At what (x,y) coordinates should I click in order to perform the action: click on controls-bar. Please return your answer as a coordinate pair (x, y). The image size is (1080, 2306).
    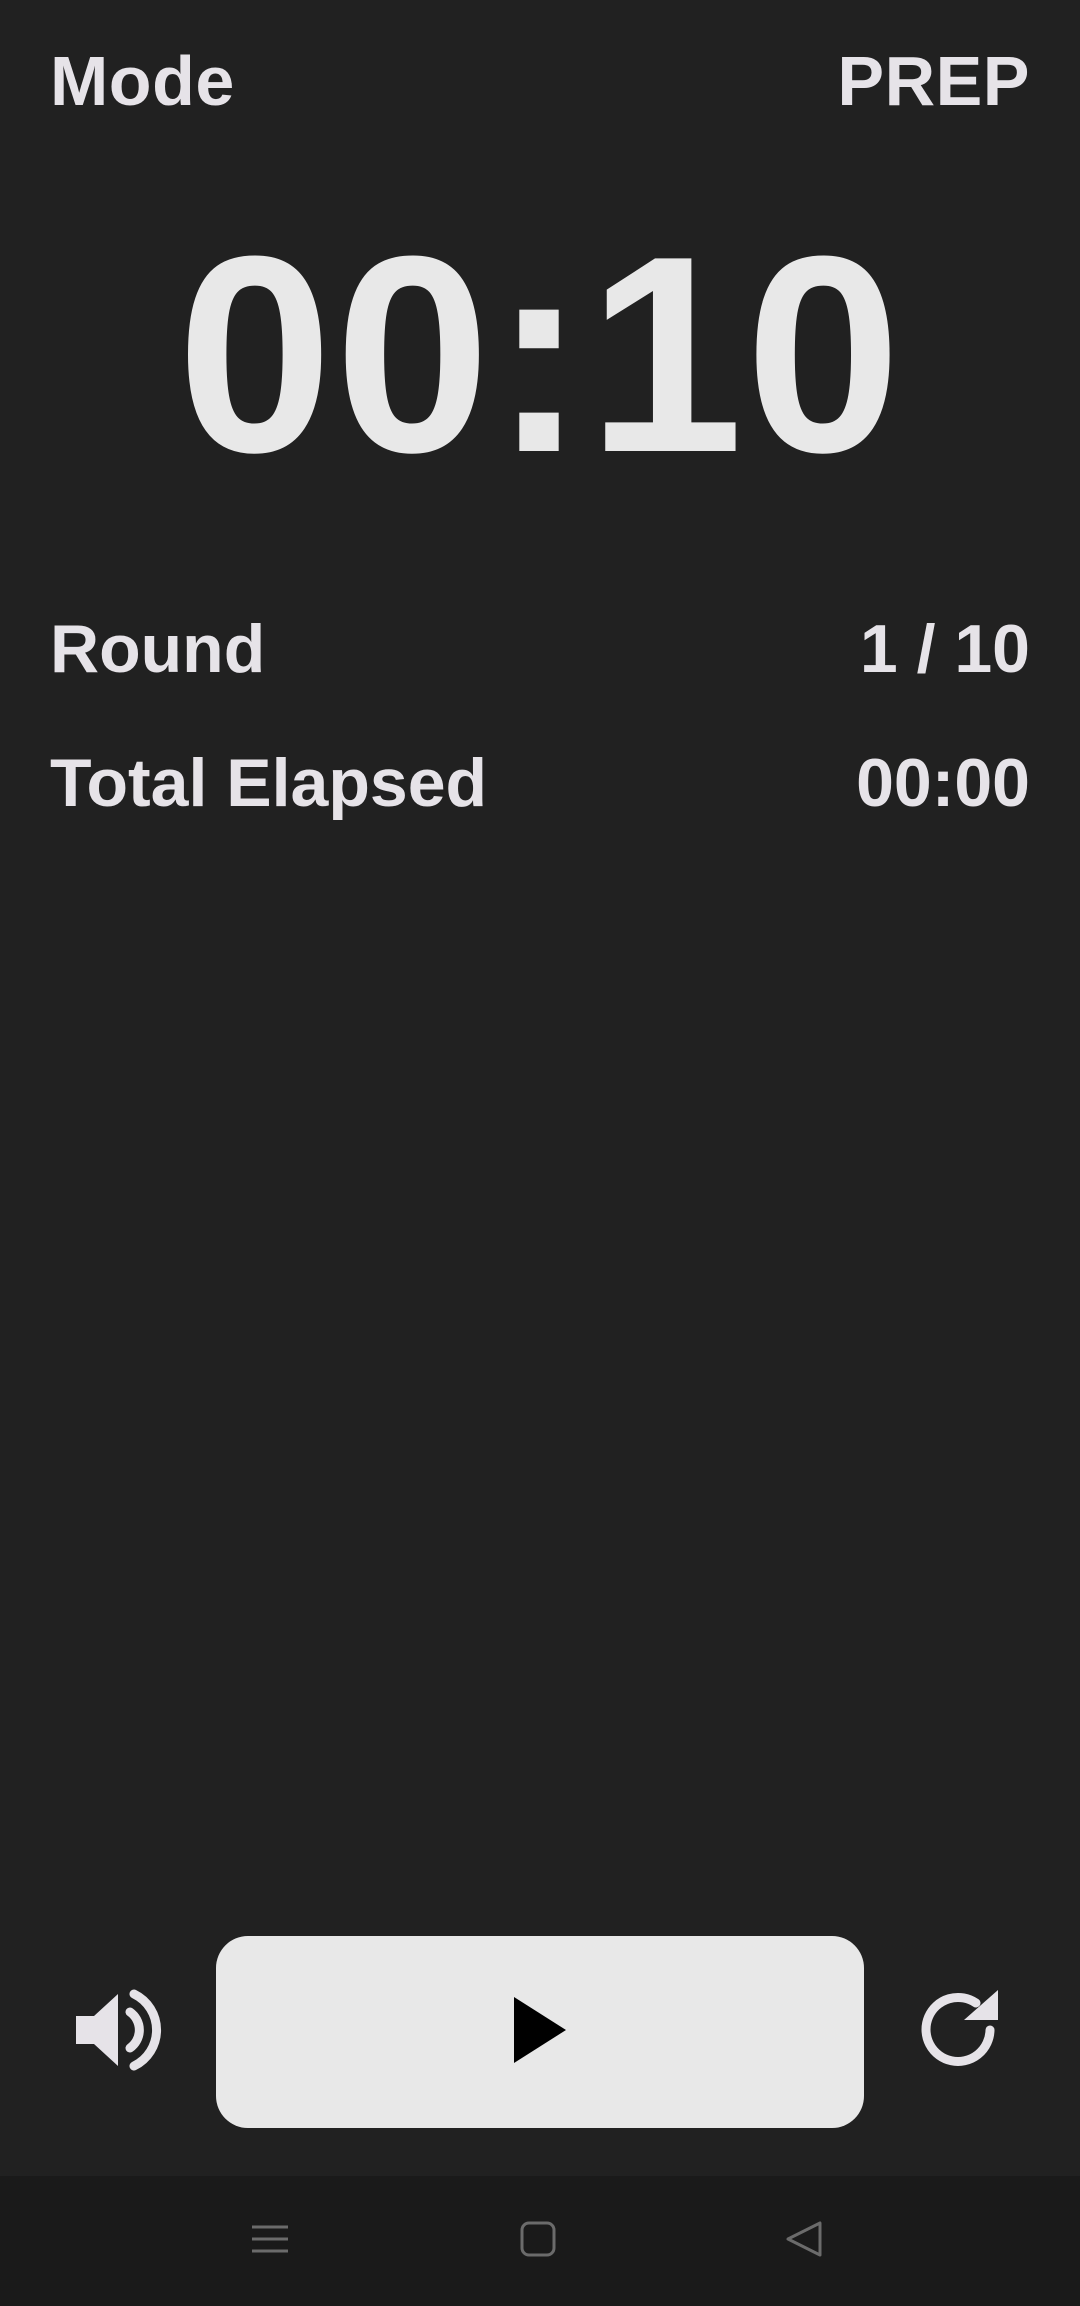
    Looking at the image, I should click on (540, 2032).